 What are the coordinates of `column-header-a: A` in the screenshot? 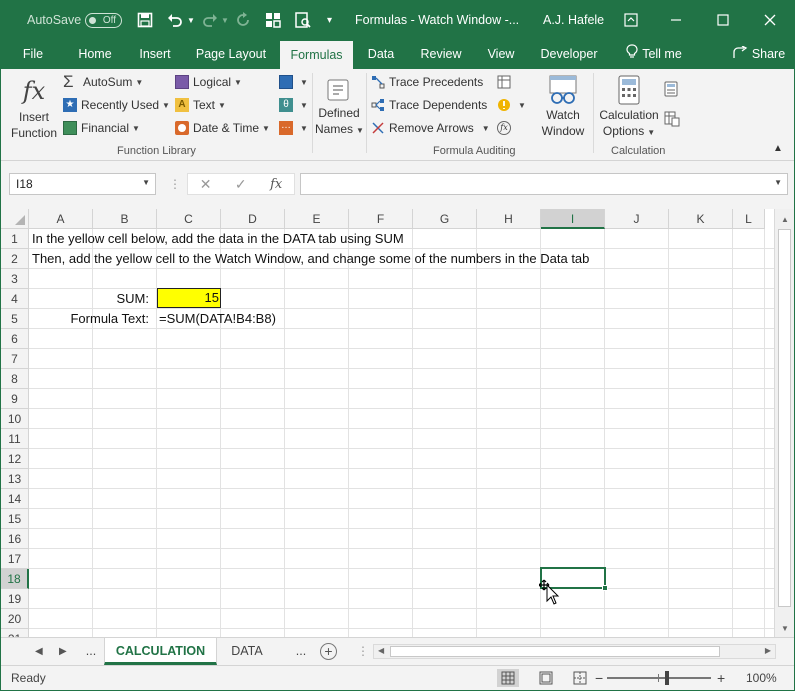 It's located at (61, 219).